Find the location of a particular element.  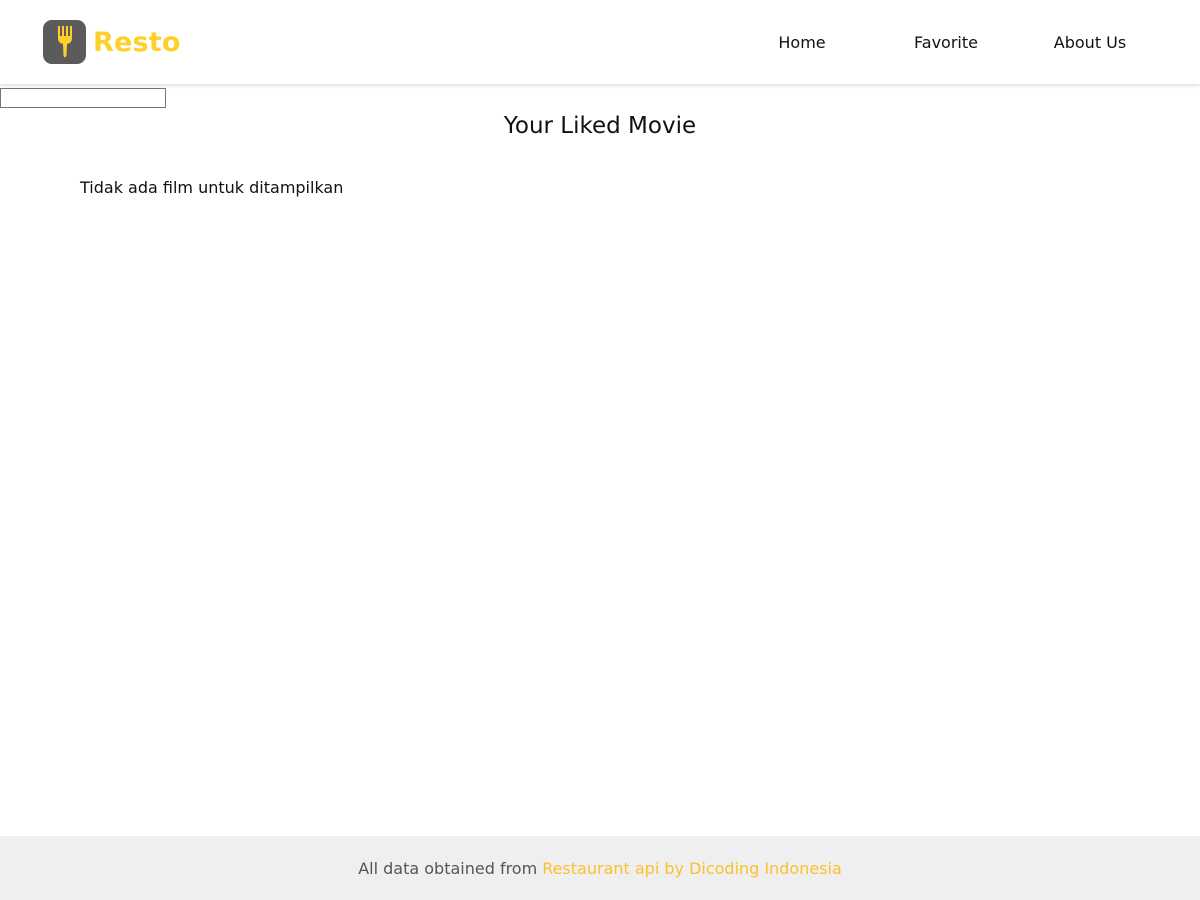

text-input is located at coordinates (83, 98).